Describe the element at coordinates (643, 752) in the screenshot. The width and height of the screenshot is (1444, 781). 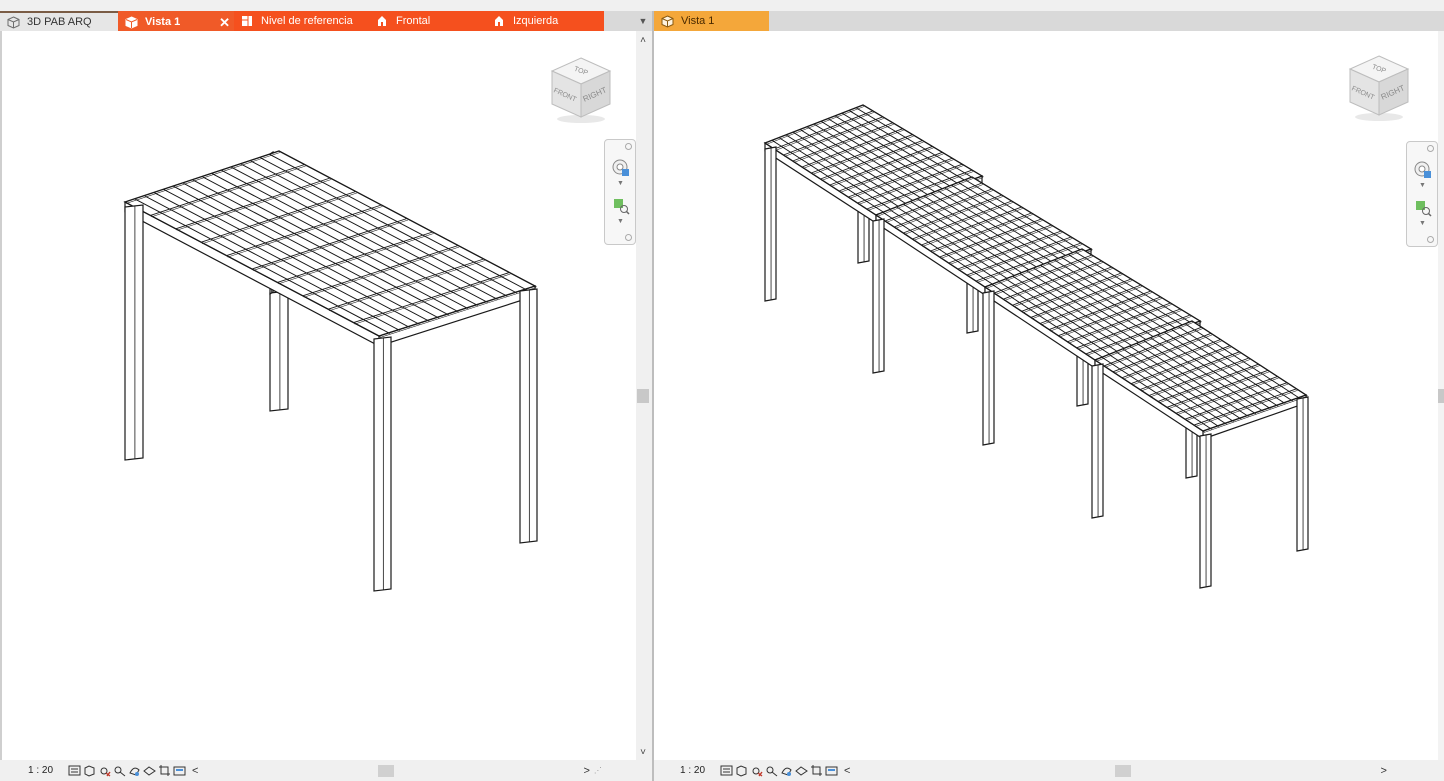
I see `scroll-down-icon: ˅` at that location.